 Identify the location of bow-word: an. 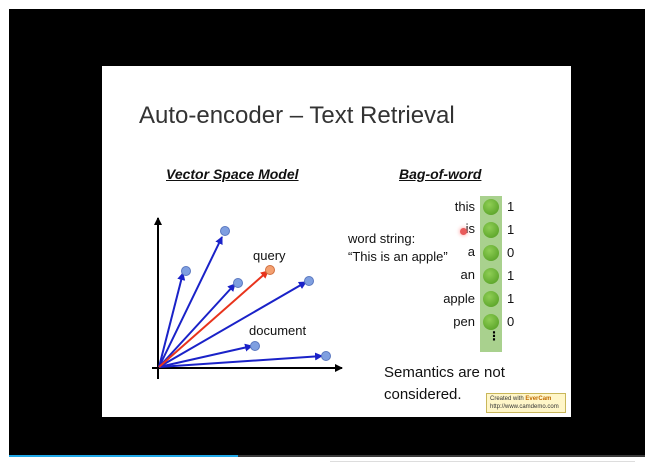
(467, 274).